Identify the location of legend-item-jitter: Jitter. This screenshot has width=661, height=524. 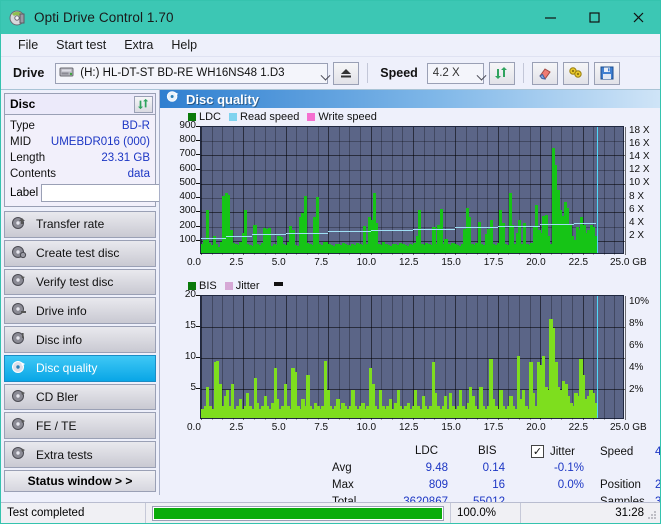
(242, 286).